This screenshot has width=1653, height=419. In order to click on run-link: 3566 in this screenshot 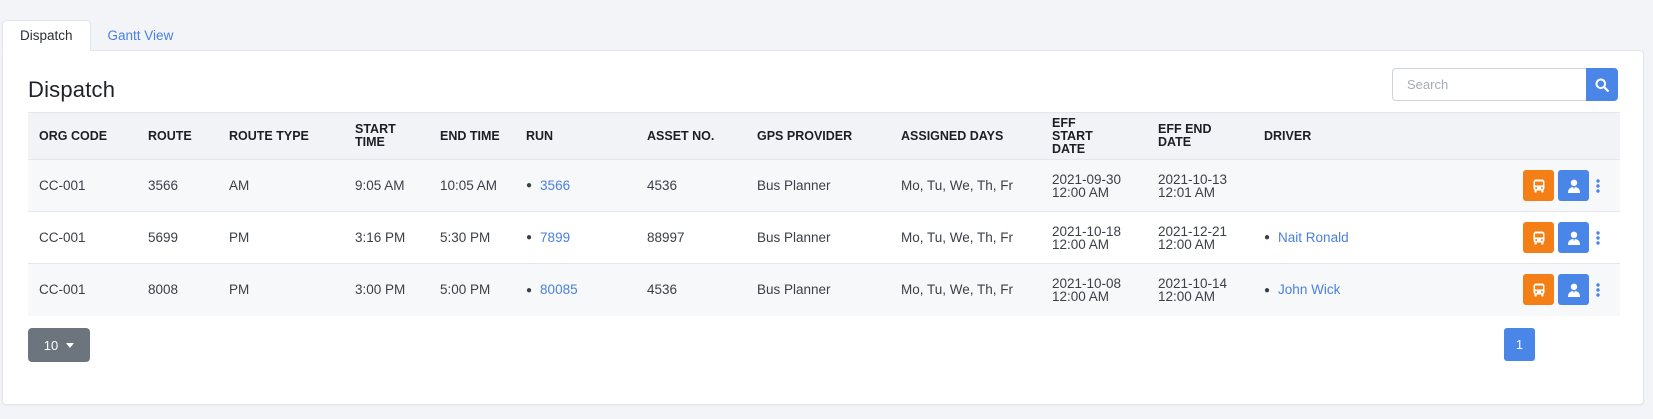, I will do `click(555, 185)`.